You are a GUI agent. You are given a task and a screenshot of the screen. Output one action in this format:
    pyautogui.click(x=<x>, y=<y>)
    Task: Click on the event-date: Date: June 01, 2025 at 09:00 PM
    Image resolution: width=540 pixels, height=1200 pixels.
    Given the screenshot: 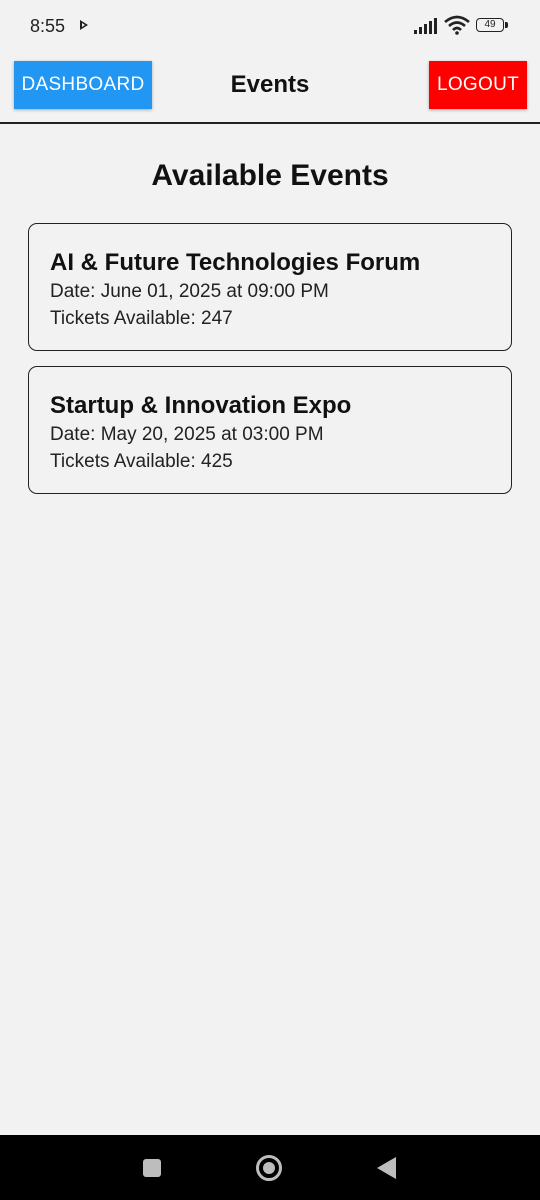 What is the action you would take?
    pyautogui.click(x=189, y=291)
    